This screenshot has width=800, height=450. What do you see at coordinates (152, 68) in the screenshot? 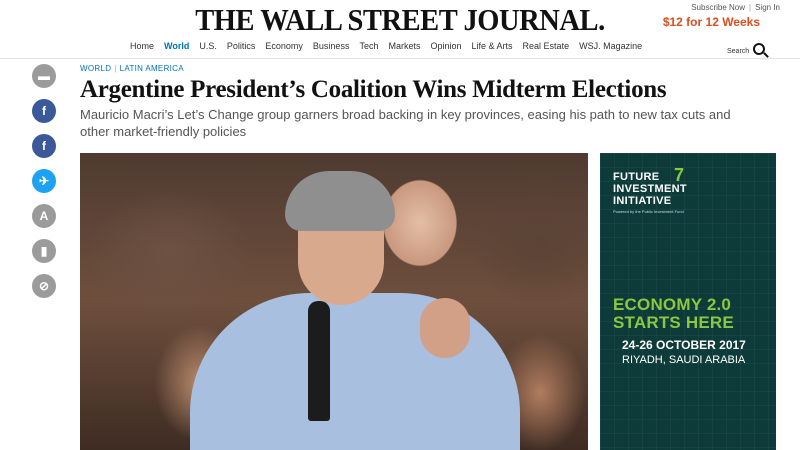
I see `kicker-latin-america-link: LATIN AMERICA` at bounding box center [152, 68].